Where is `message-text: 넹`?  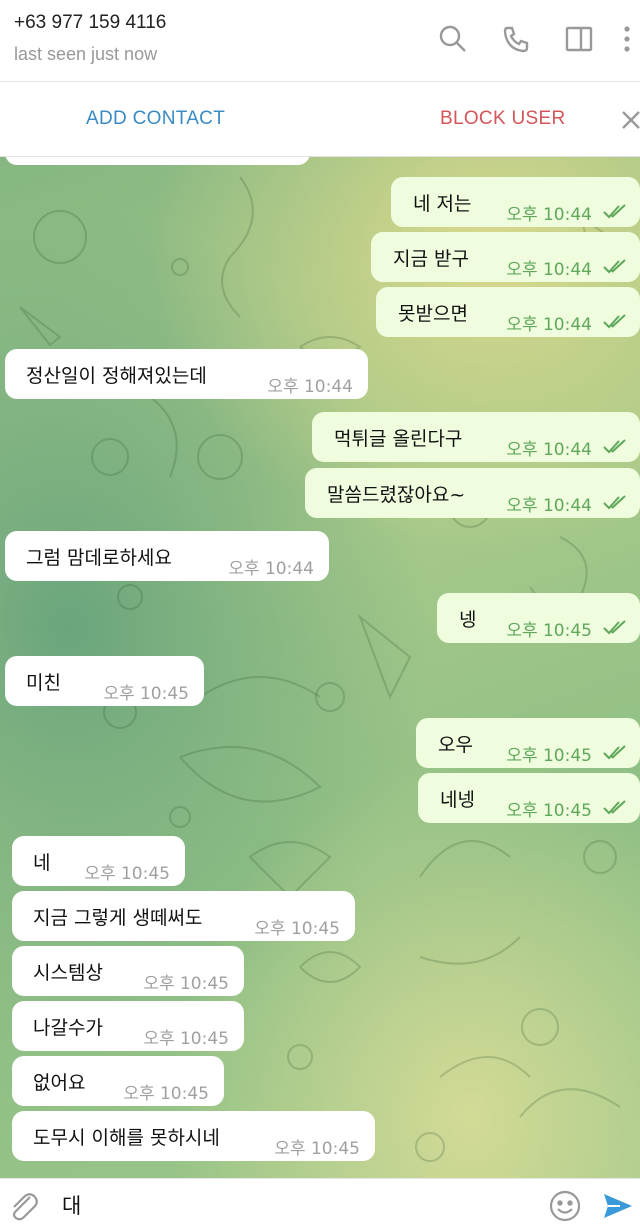 message-text: 넹 is located at coordinates (468, 620).